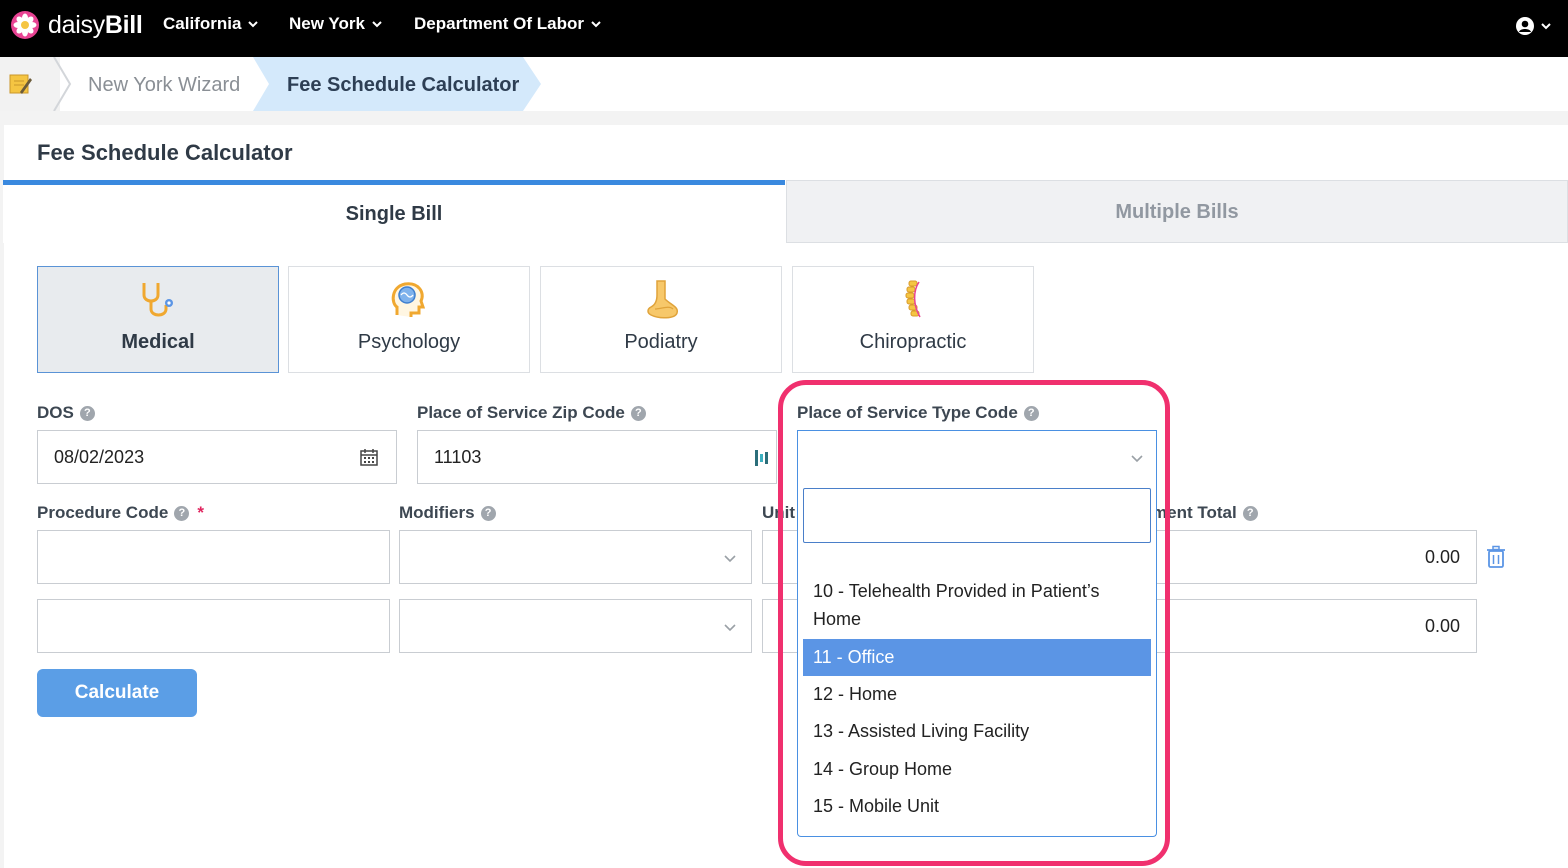 Image resolution: width=1568 pixels, height=868 pixels. What do you see at coordinates (784, 84) in the screenshot?
I see `breadcrumb: New York Wizard Fee Schedule Calculator` at bounding box center [784, 84].